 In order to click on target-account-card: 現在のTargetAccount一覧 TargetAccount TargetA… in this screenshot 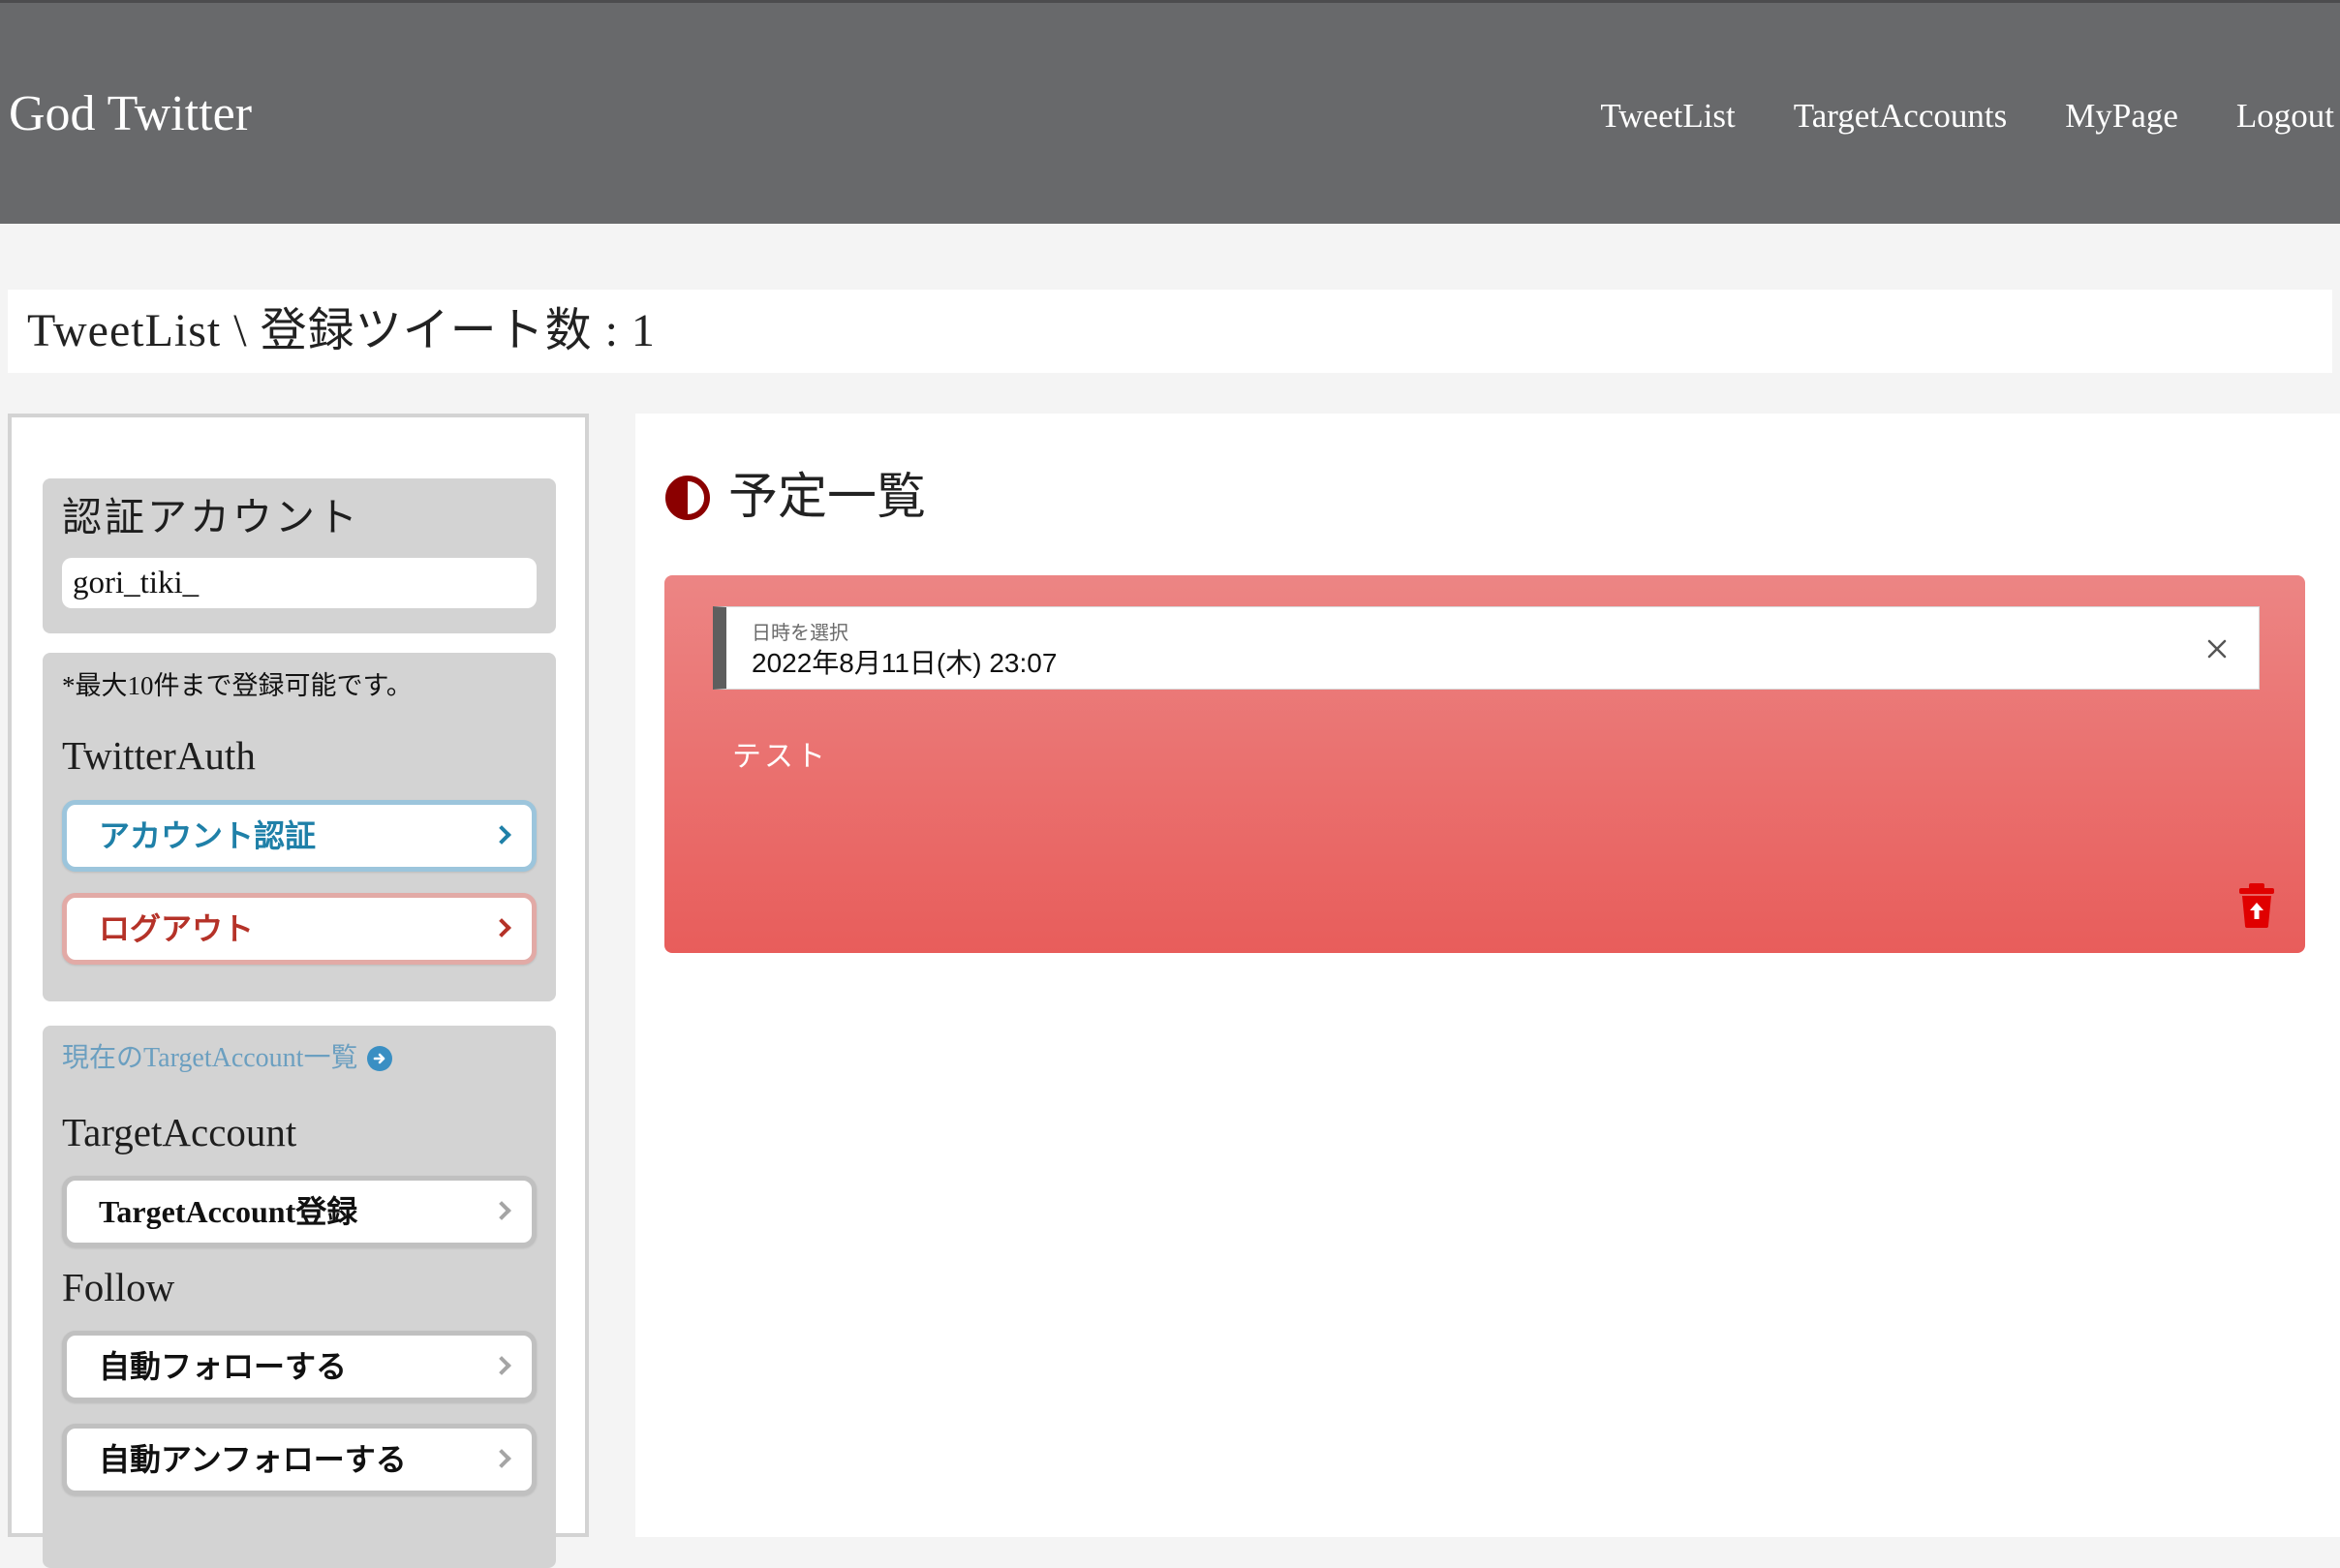, I will do `click(300, 1297)`.